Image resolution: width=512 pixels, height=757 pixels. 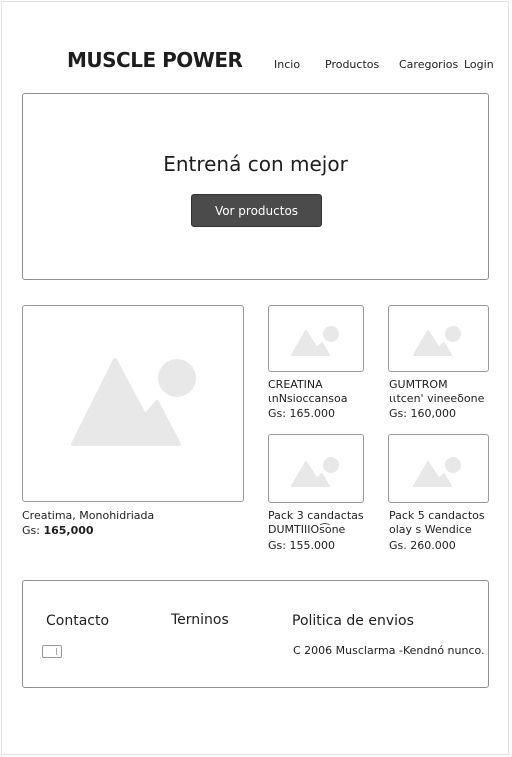 What do you see at coordinates (352, 64) in the screenshot?
I see `nav-productos: Productos` at bounding box center [352, 64].